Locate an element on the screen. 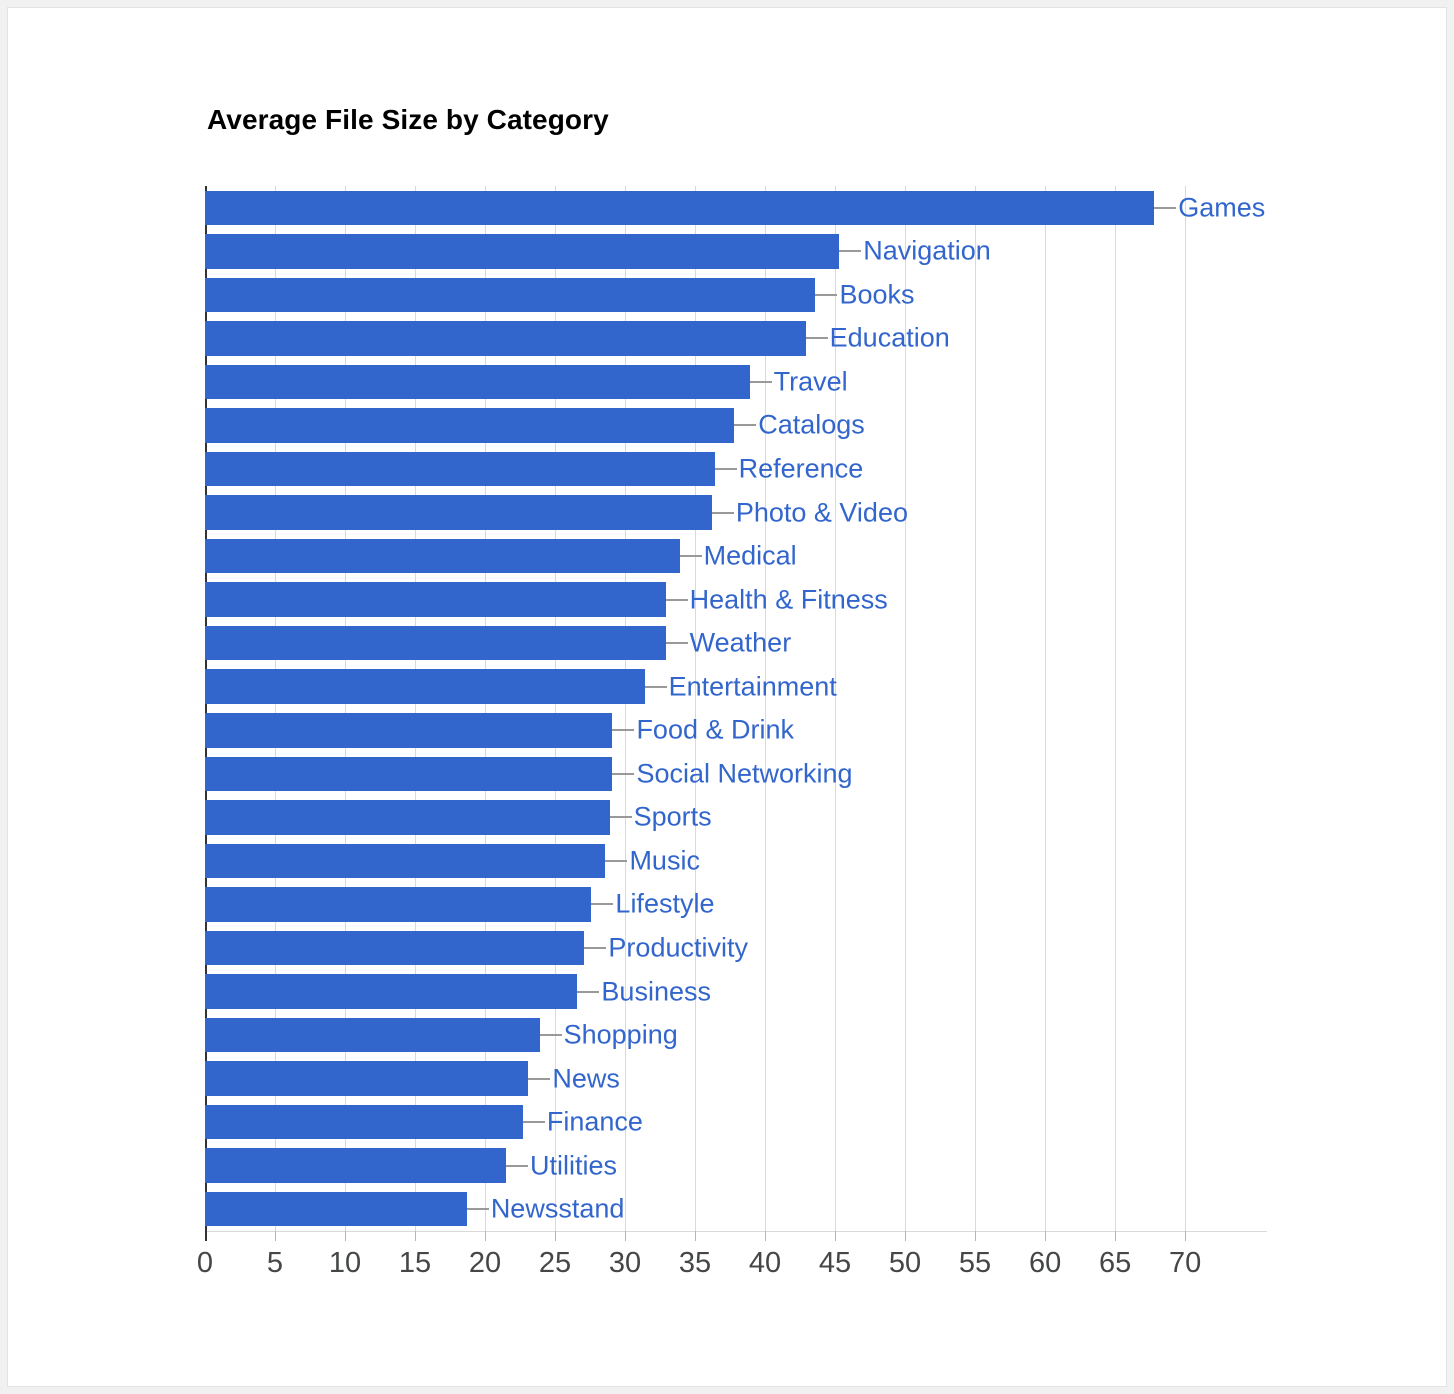 The image size is (1454, 1394). bar-row: Travel is located at coordinates (736, 382).